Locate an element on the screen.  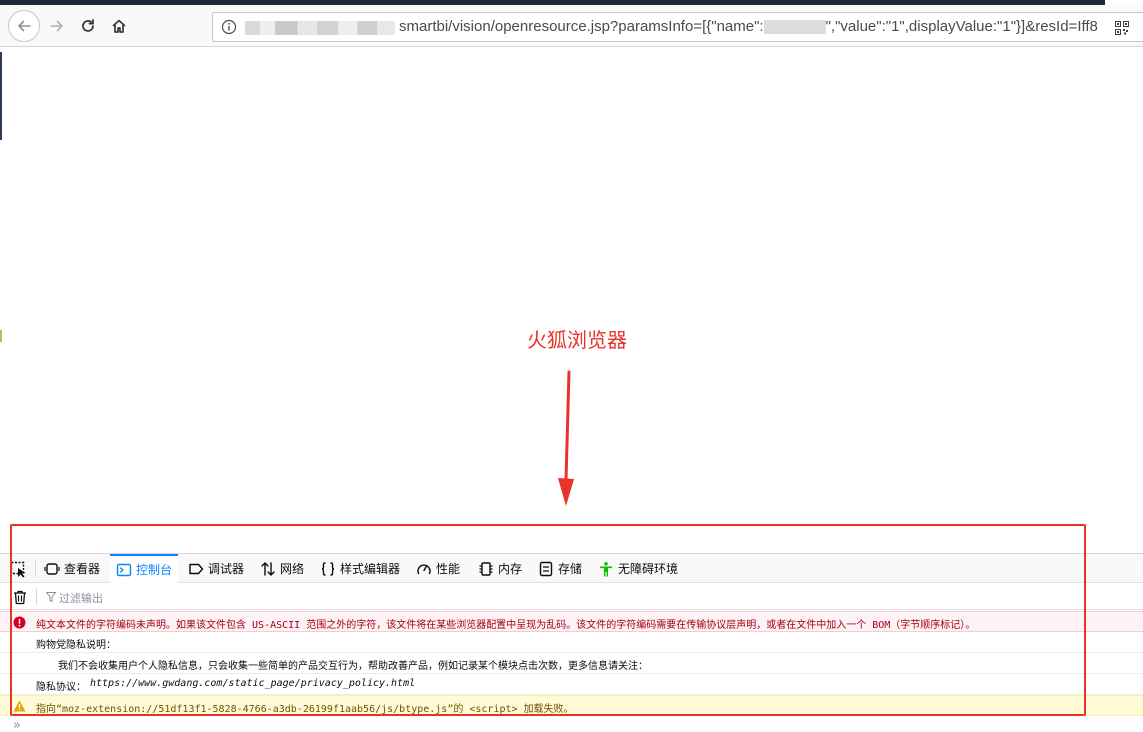
forward-arrow-icon is located at coordinates (56, 26).